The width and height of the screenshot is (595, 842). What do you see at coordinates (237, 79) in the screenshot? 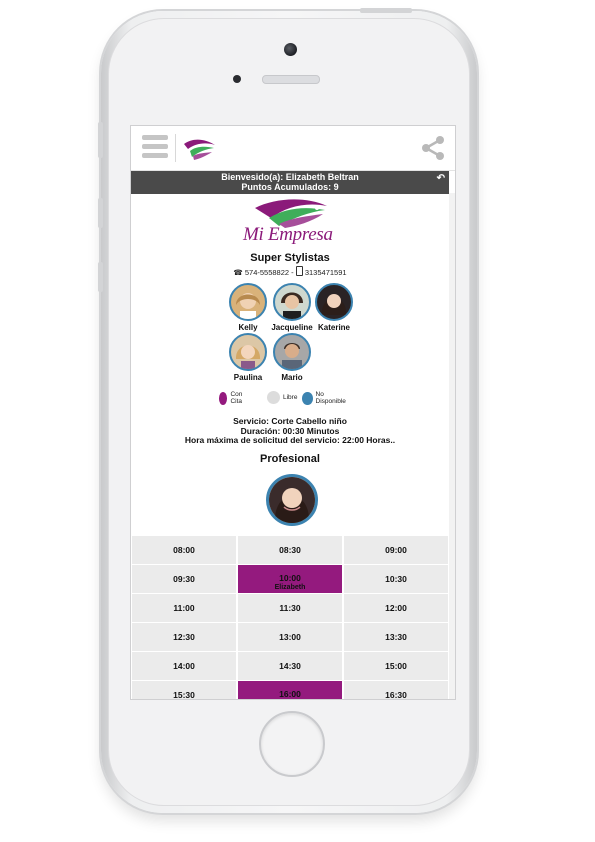
I see `proximity-sensor` at bounding box center [237, 79].